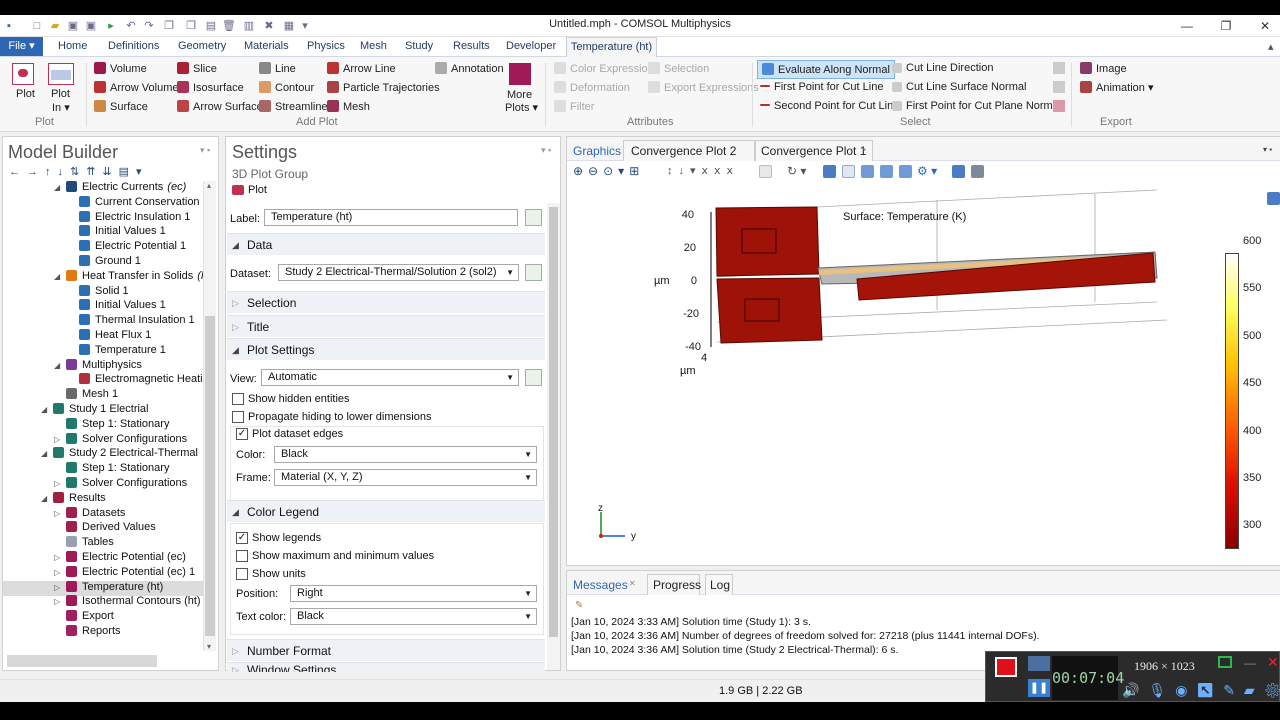  I want to click on record-stop-button, so click(1006, 667).